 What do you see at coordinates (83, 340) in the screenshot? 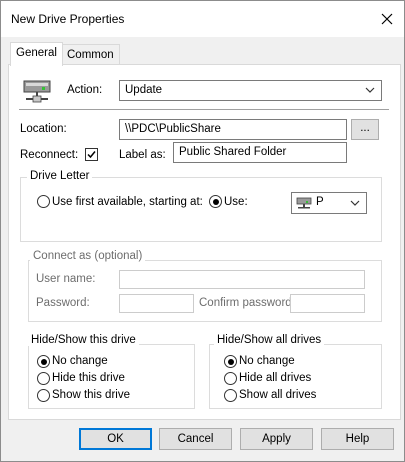
I see `hide-show-drive-title: Hide/Show this drive` at bounding box center [83, 340].